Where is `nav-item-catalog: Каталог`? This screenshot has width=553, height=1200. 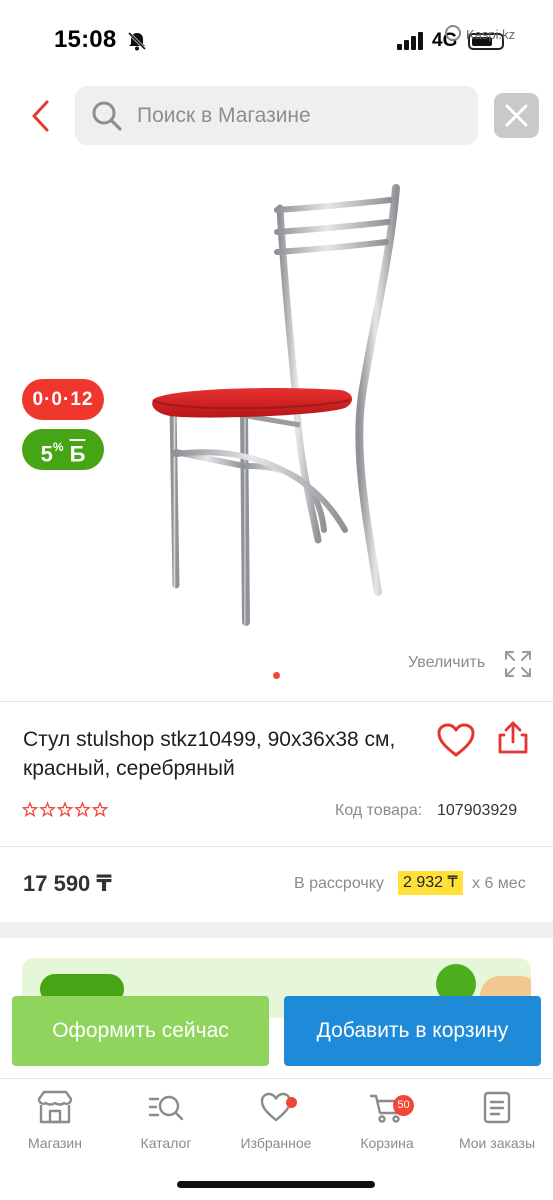 nav-item-catalog: Каталог is located at coordinates (166, 1120).